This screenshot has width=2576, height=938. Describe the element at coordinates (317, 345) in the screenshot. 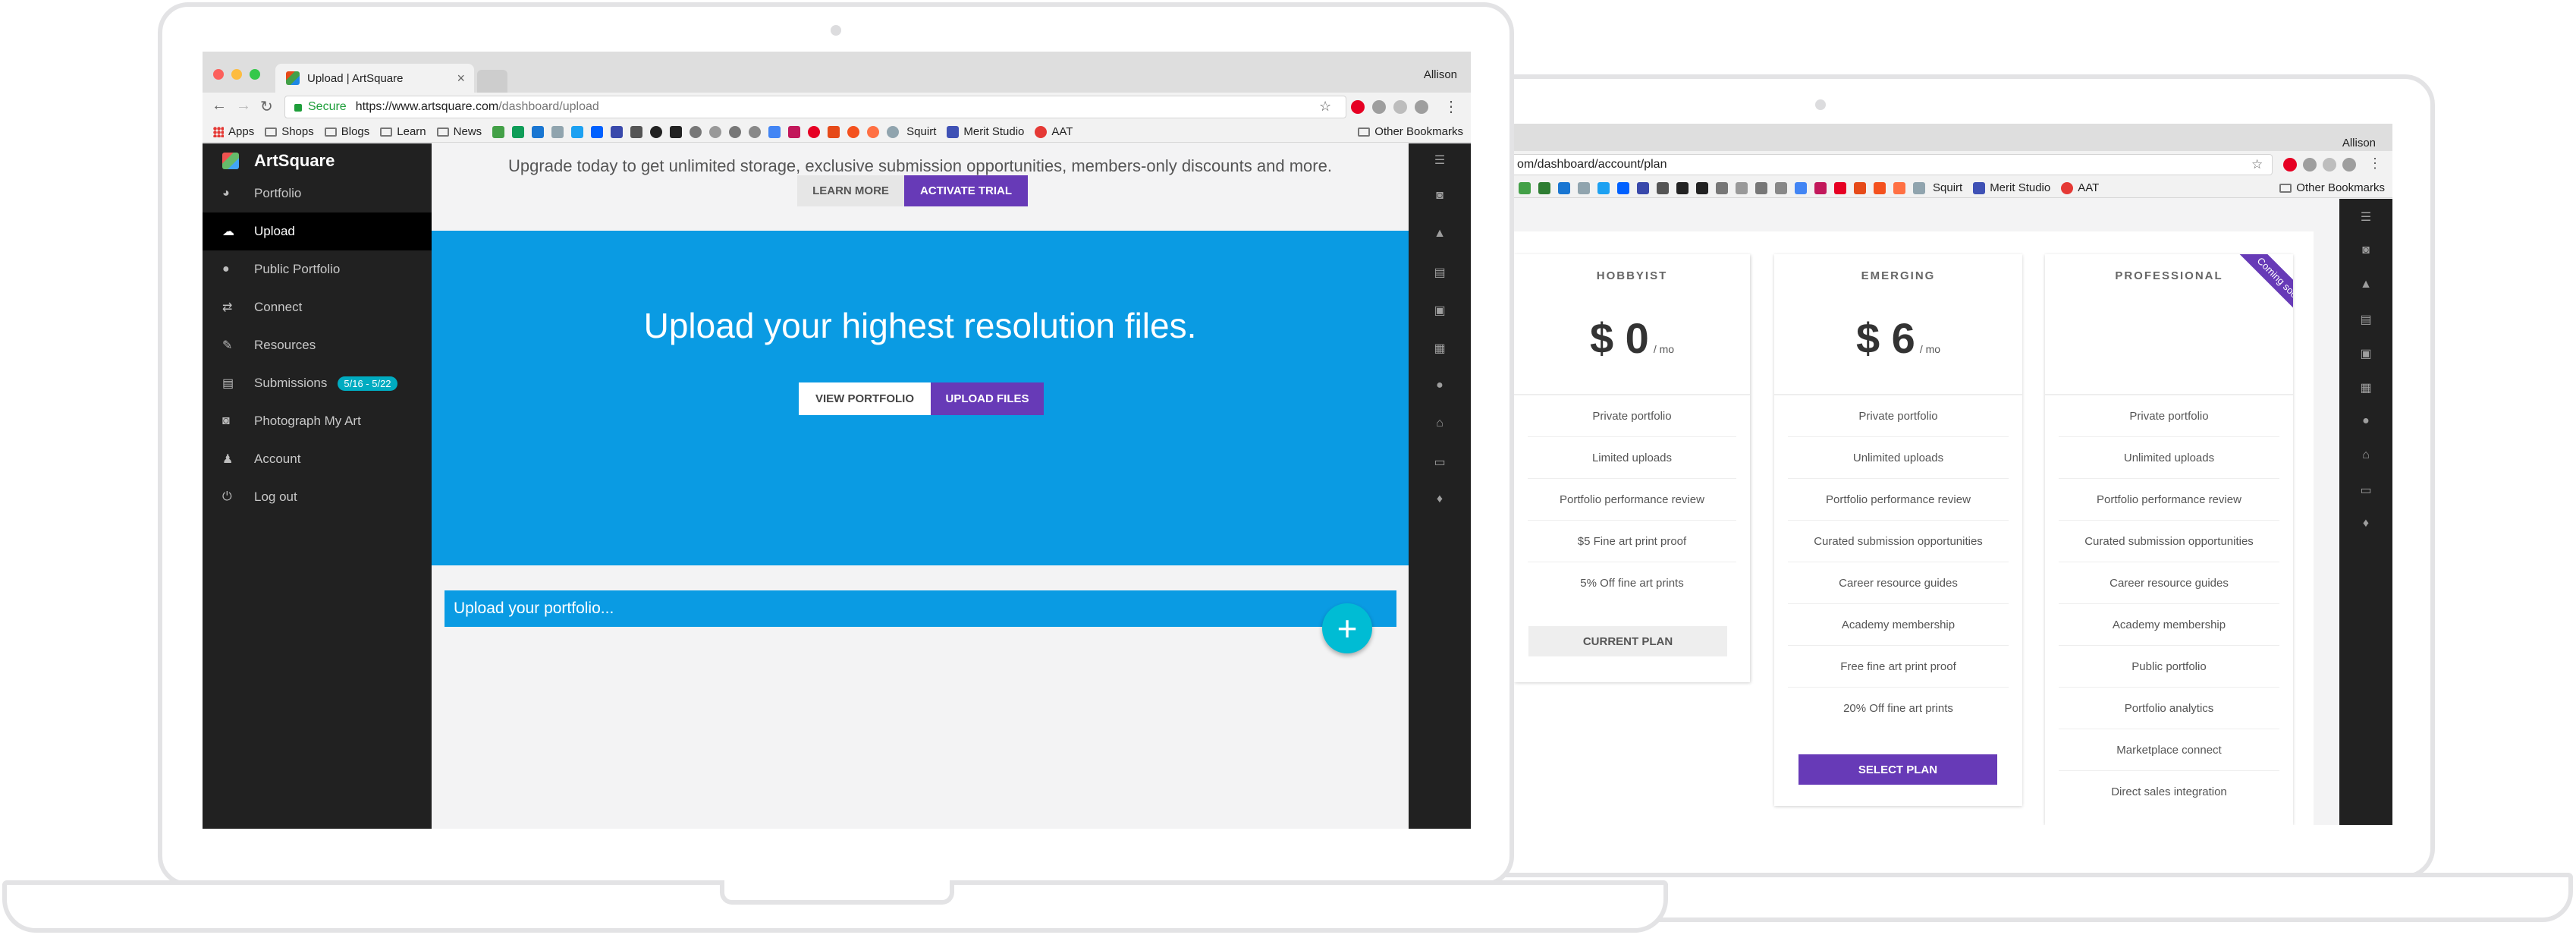

I see `sidebar-item-resources: ✎ Resources` at that location.